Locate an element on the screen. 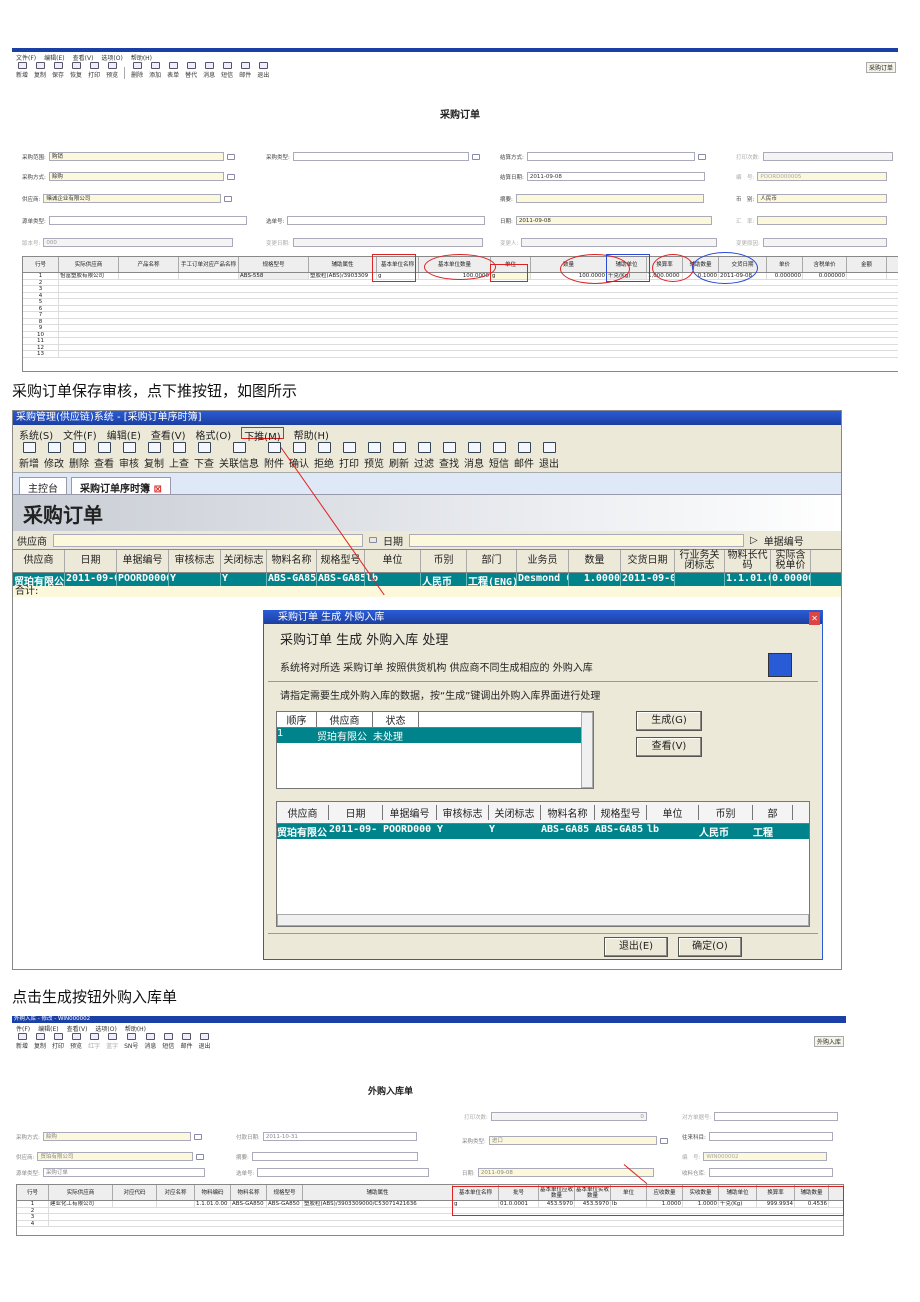  red-button: 红字 is located at coordinates (94, 1041).